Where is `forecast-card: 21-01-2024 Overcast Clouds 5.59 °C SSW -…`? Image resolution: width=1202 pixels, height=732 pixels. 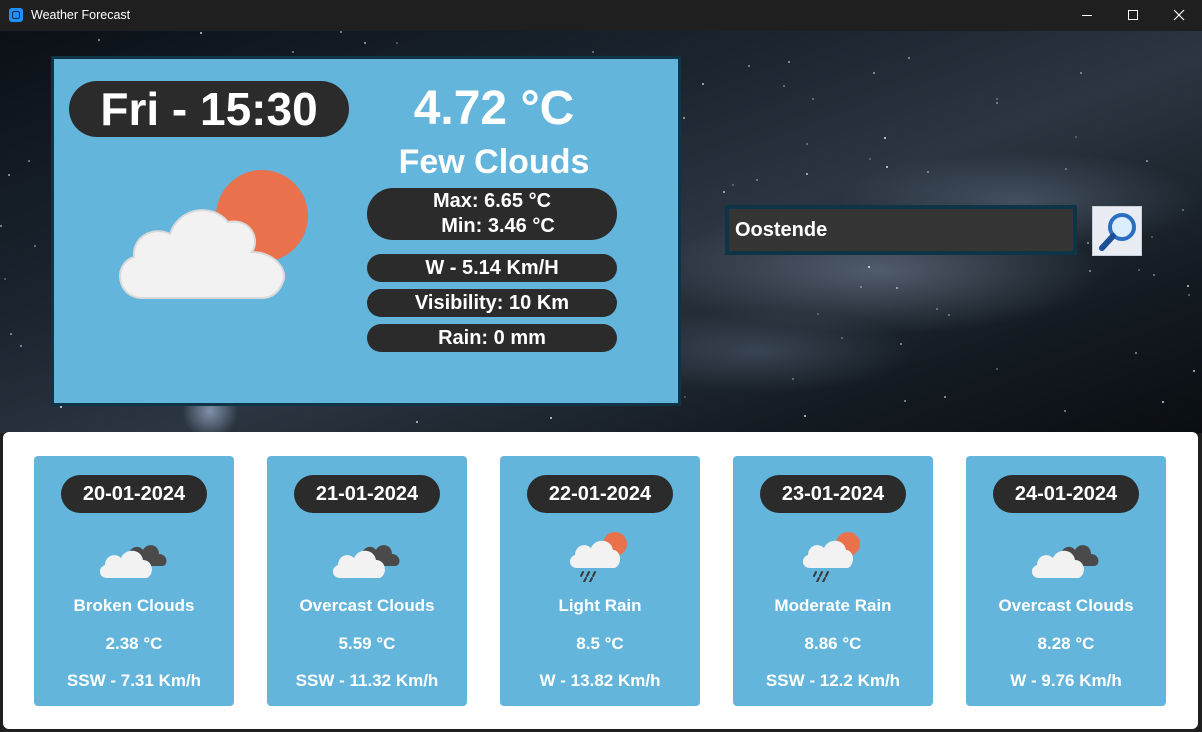
forecast-card: 21-01-2024 Overcast Clouds 5.59 °C SSW -… is located at coordinates (367, 581).